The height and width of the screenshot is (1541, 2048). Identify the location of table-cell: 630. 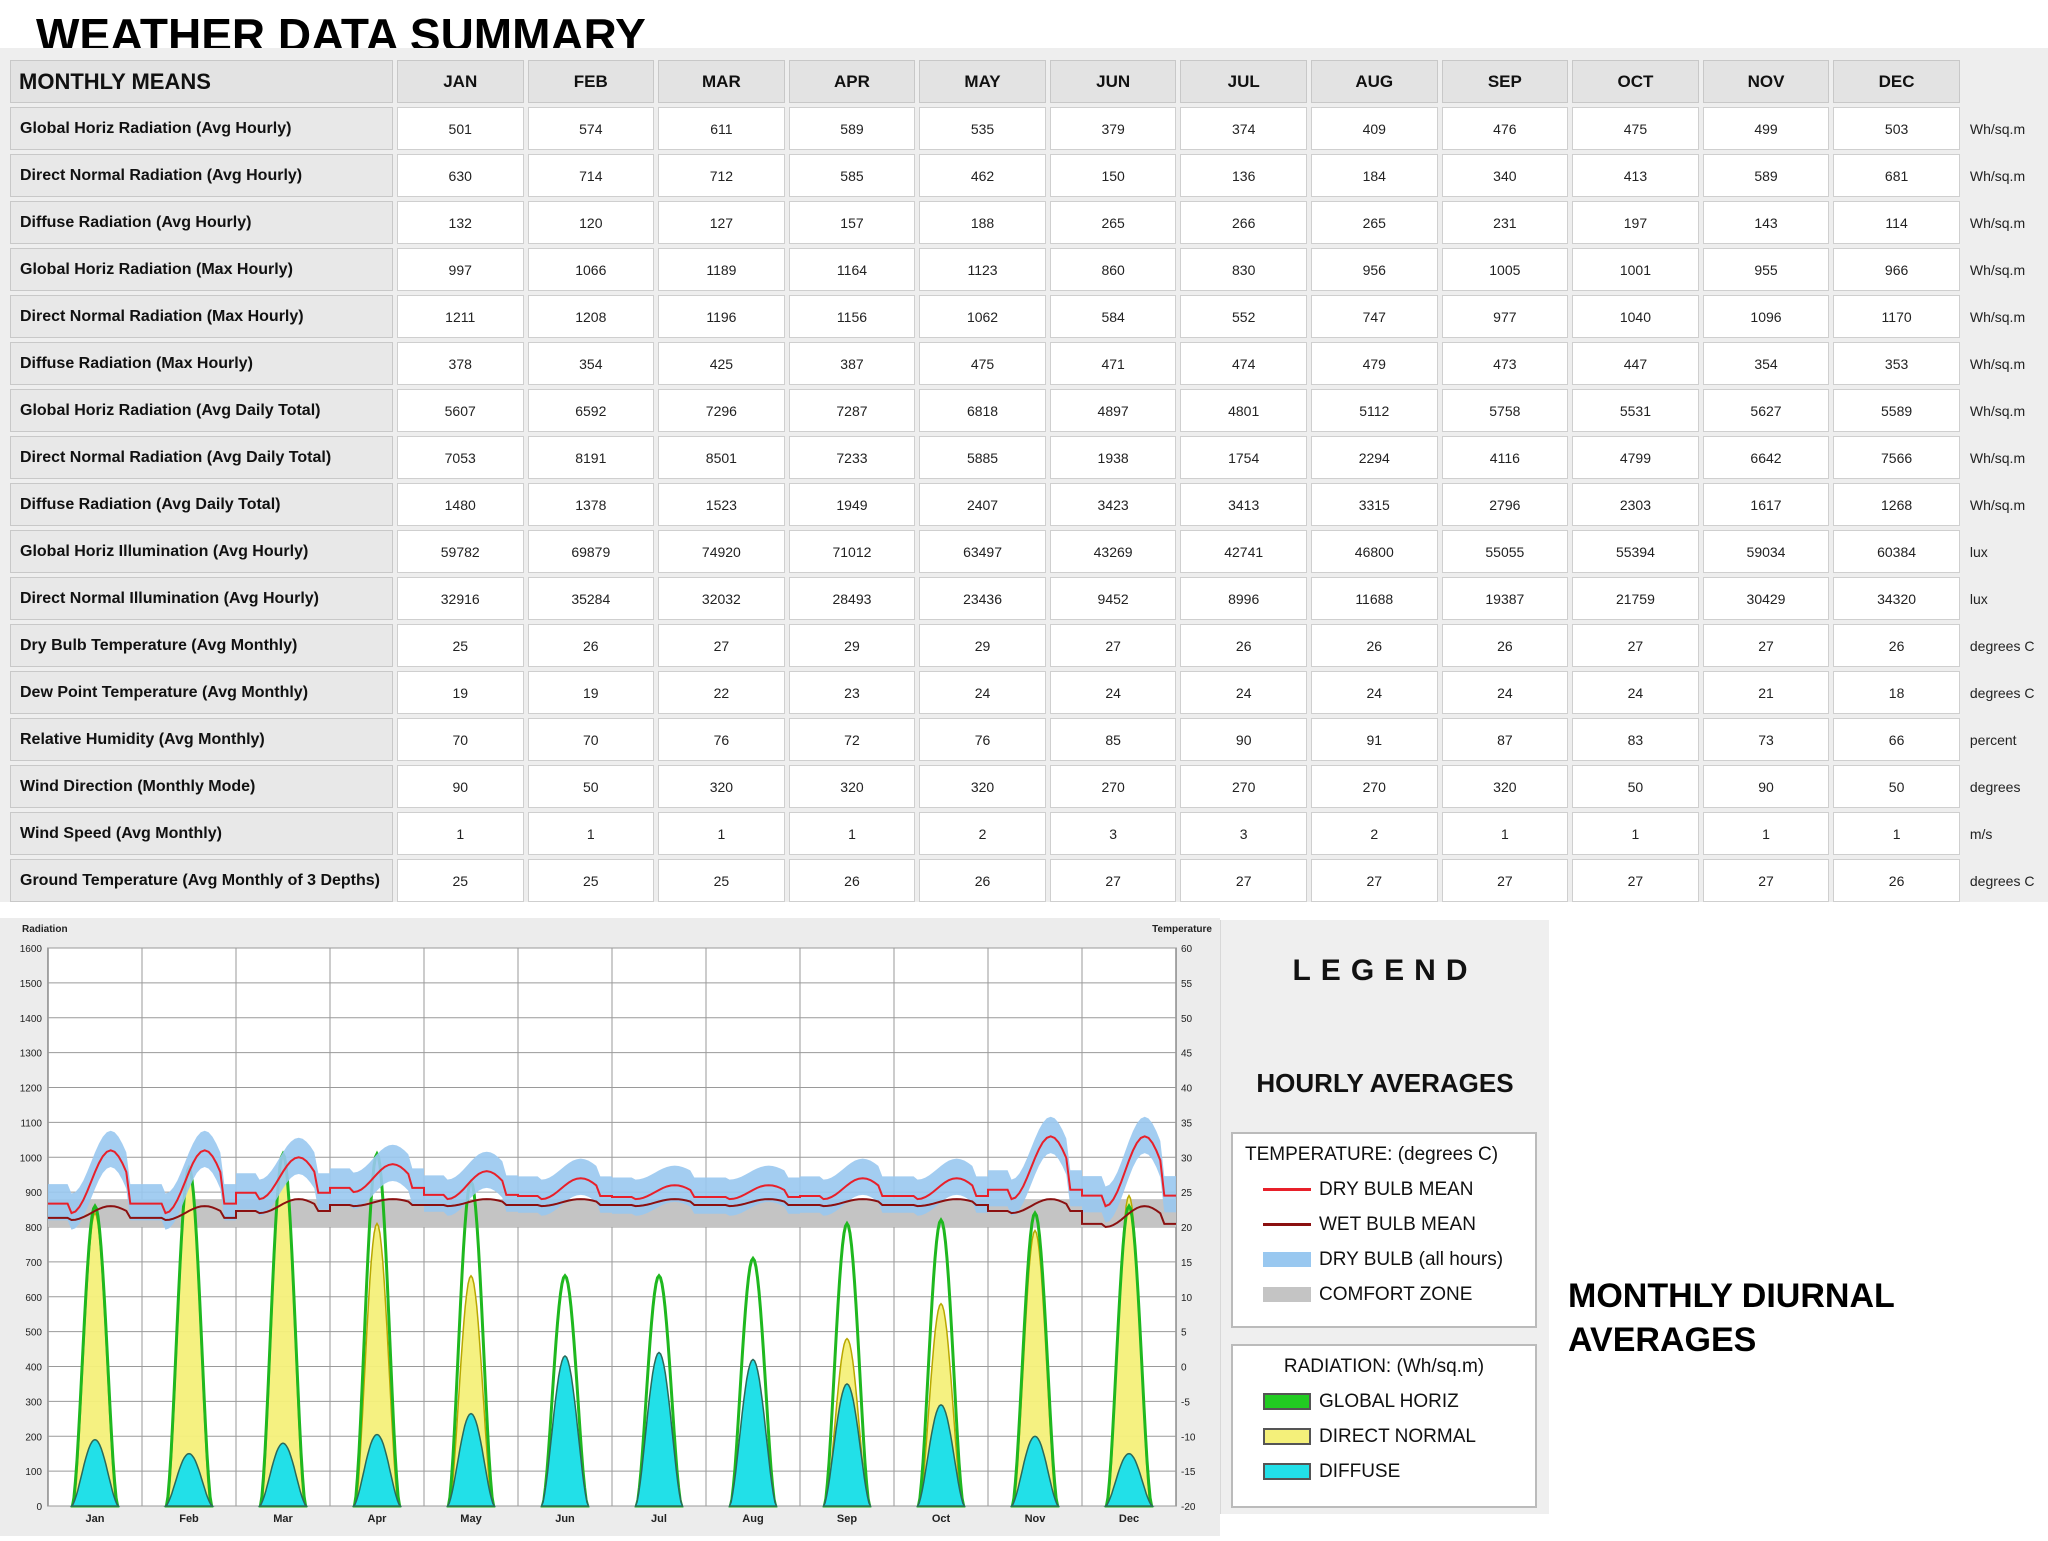
(460, 175).